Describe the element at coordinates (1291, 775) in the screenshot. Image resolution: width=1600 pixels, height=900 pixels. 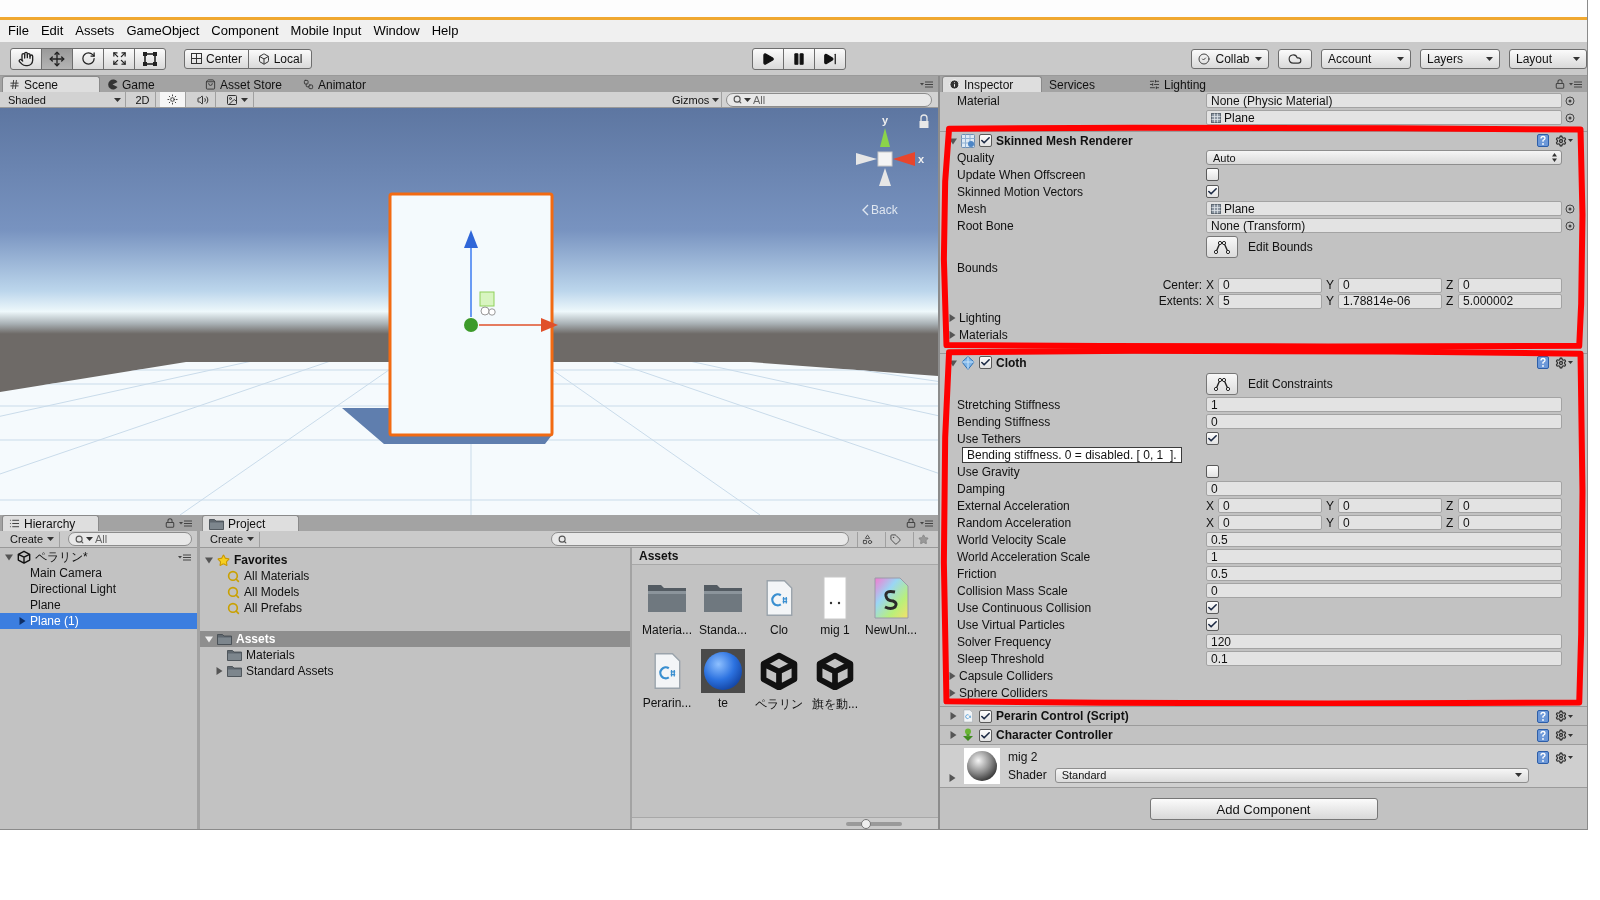
I see `shader-dropdown: Standard` at that location.